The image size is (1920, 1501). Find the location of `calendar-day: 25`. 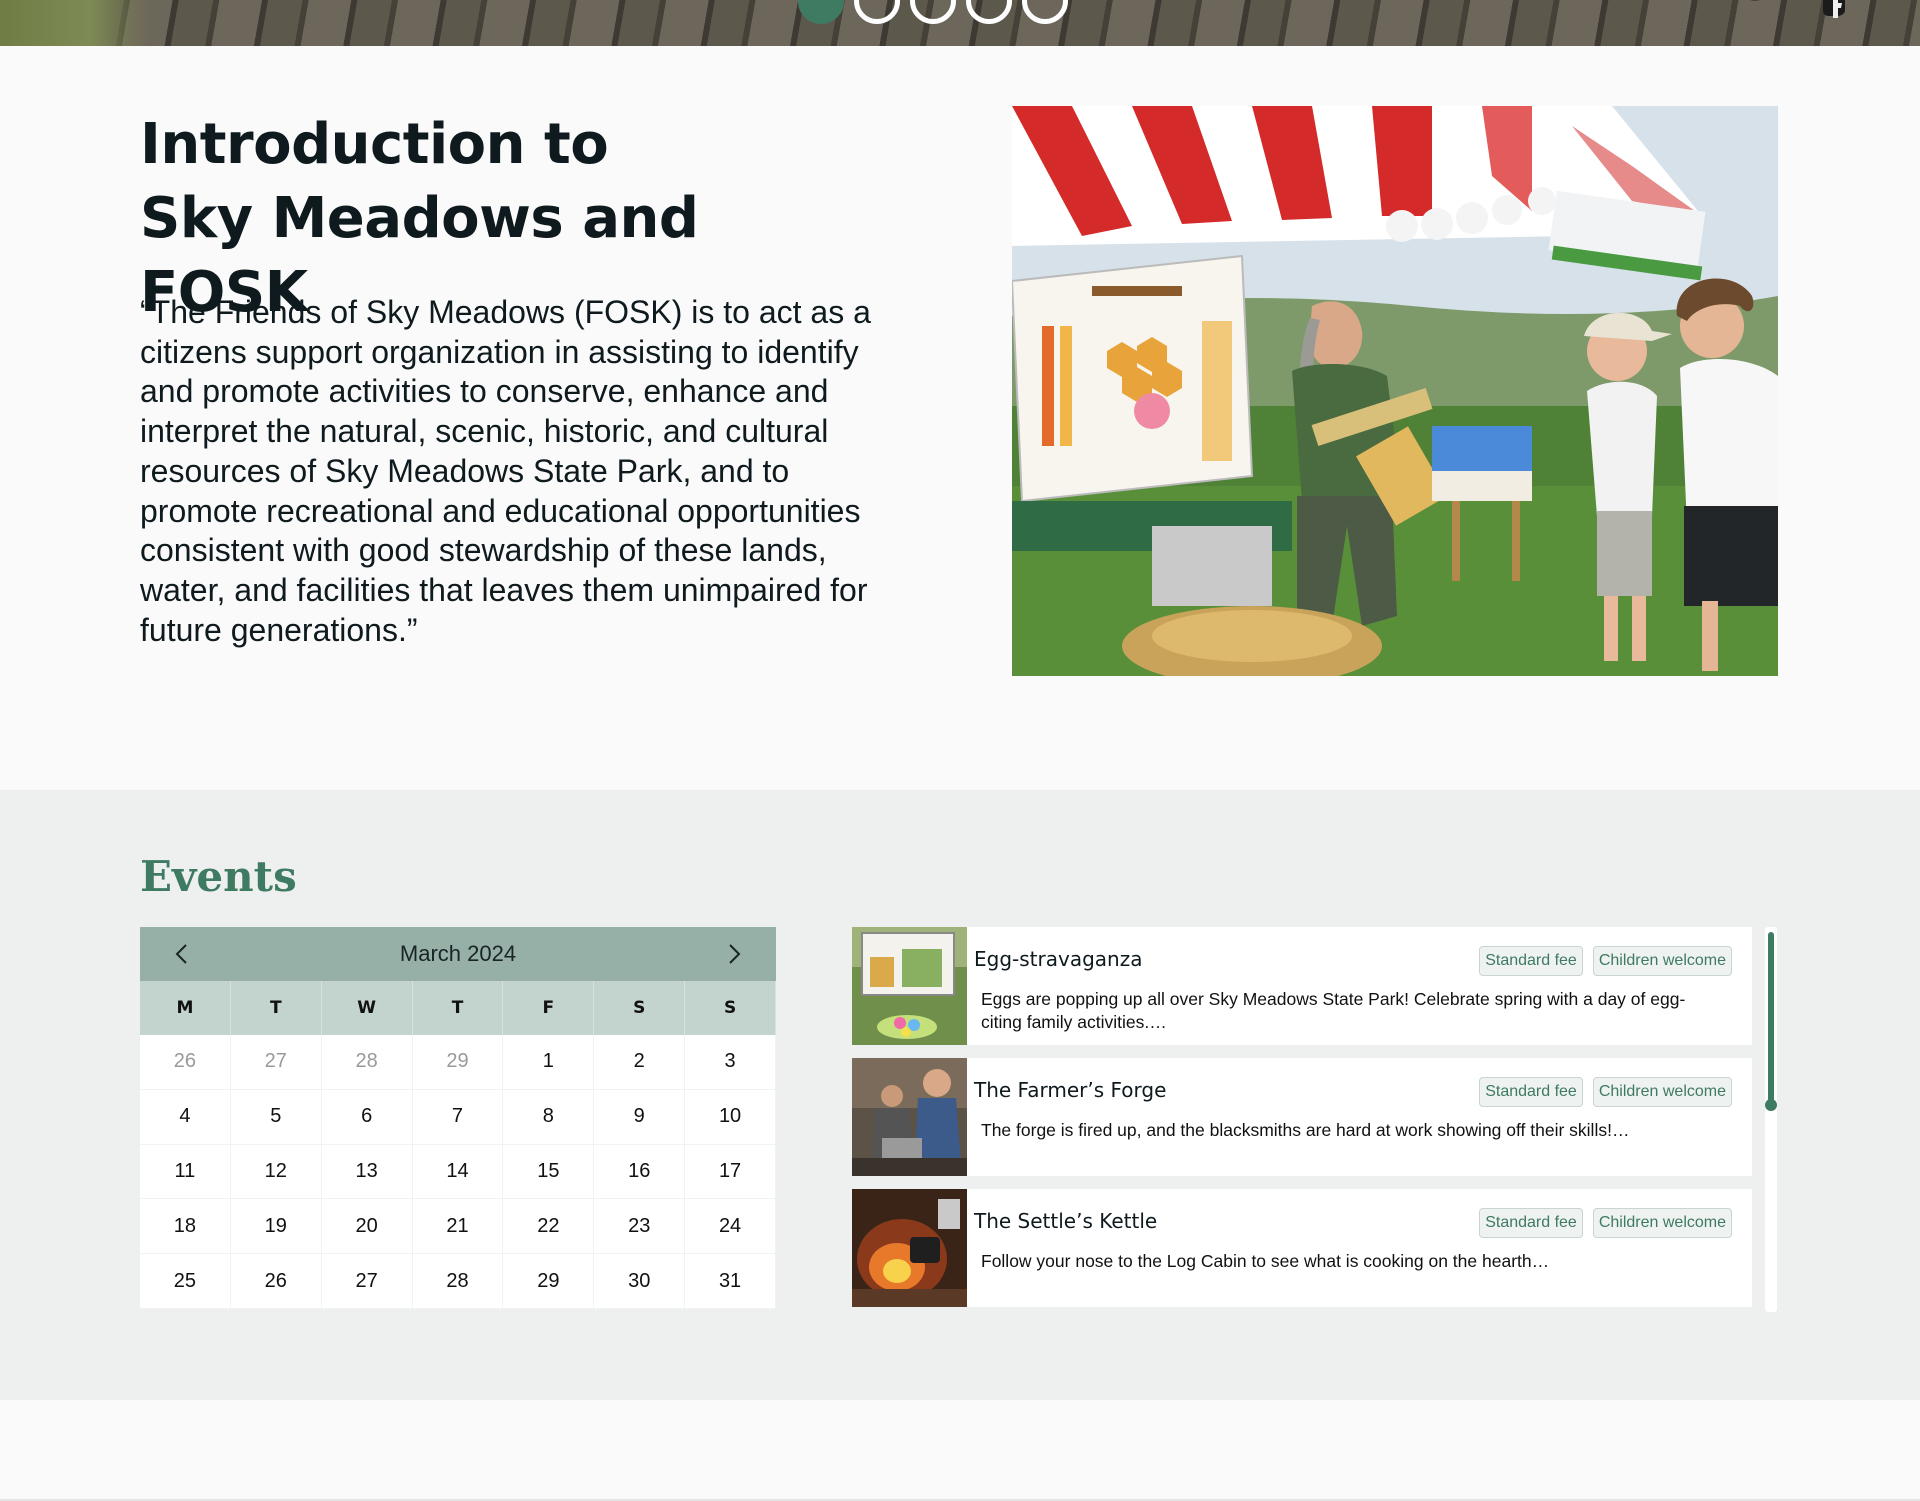

calendar-day: 25 is located at coordinates (185, 1281).